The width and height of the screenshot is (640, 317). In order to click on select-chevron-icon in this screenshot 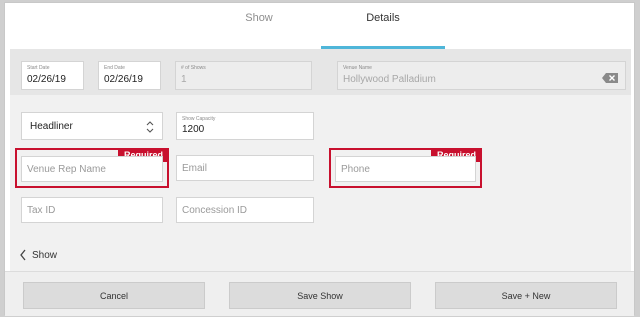, I will do `click(150, 127)`.